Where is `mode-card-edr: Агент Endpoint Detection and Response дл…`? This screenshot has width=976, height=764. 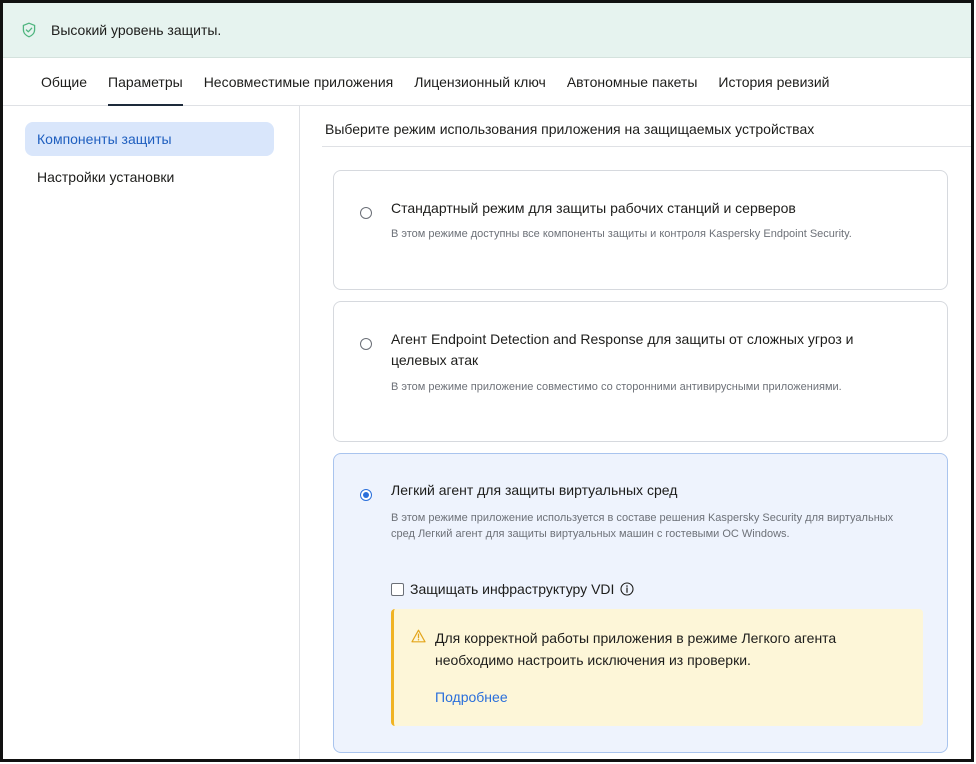
mode-card-edr: Агент Endpoint Detection and Response дл… is located at coordinates (640, 371).